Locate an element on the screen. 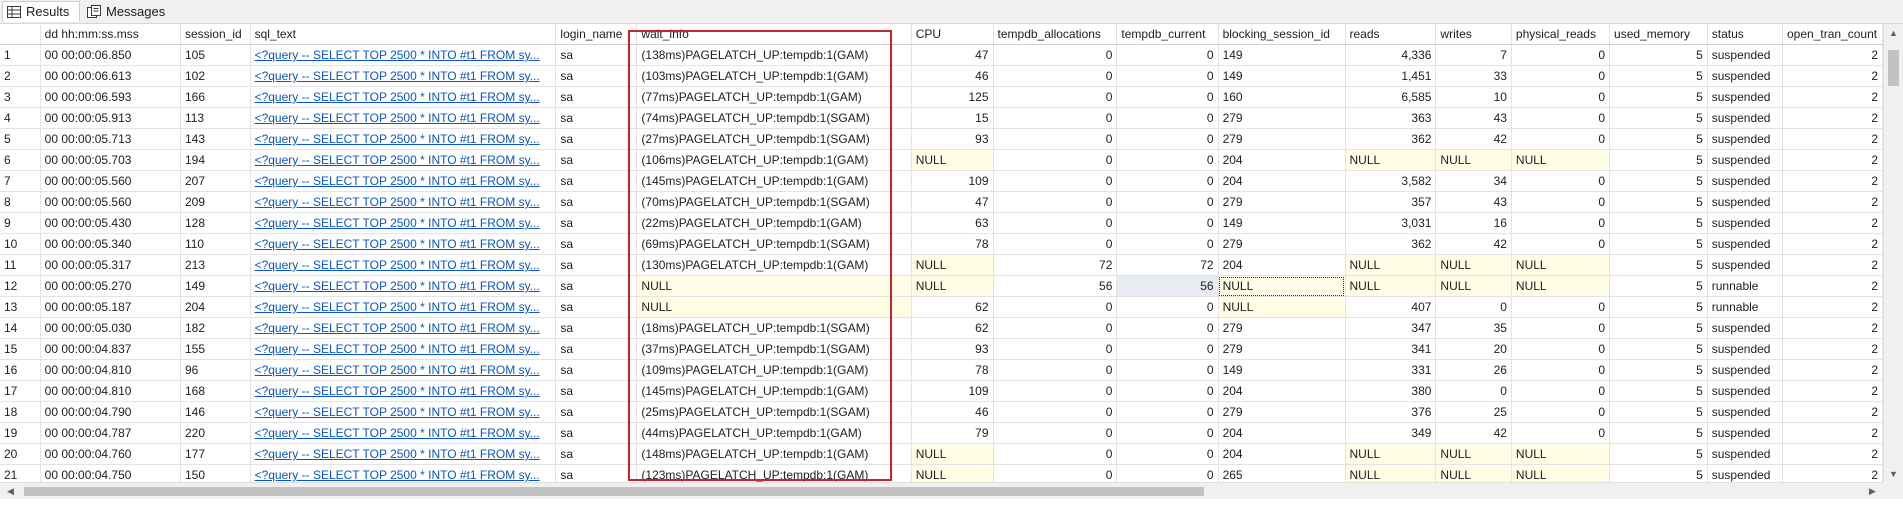  table-cell: (103ms)PAGELATCH_UP:tempdb:1(GAM) is located at coordinates (774, 76).